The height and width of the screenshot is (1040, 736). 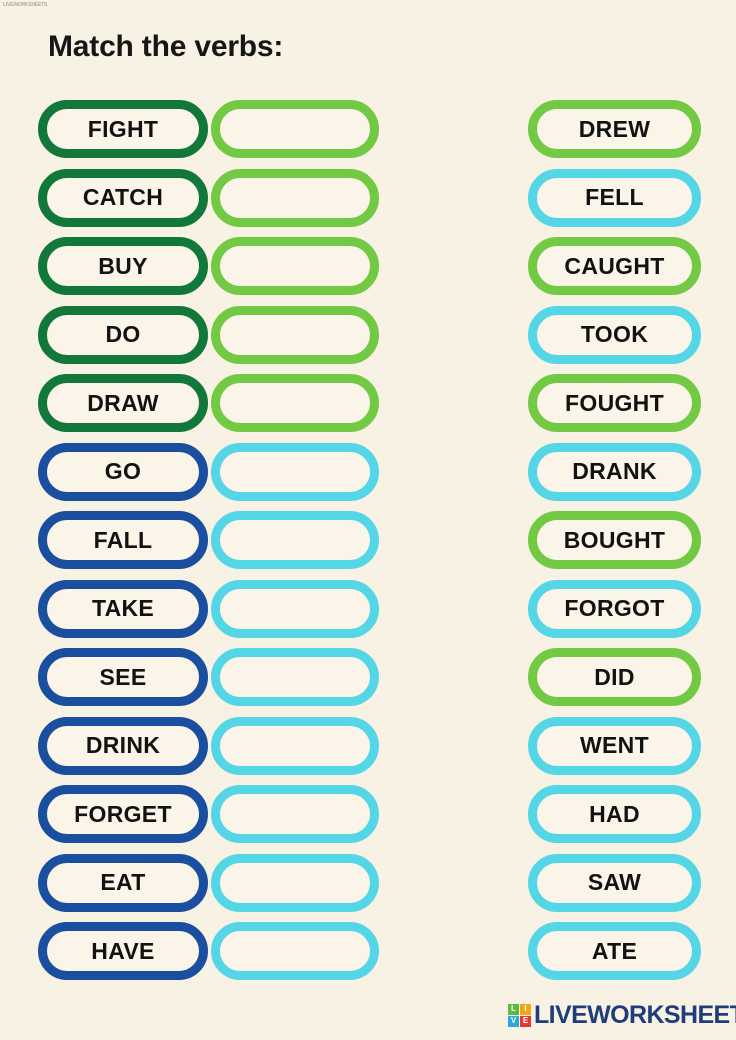 I want to click on past-tense-pill: BOUGHT, so click(x=614, y=540).